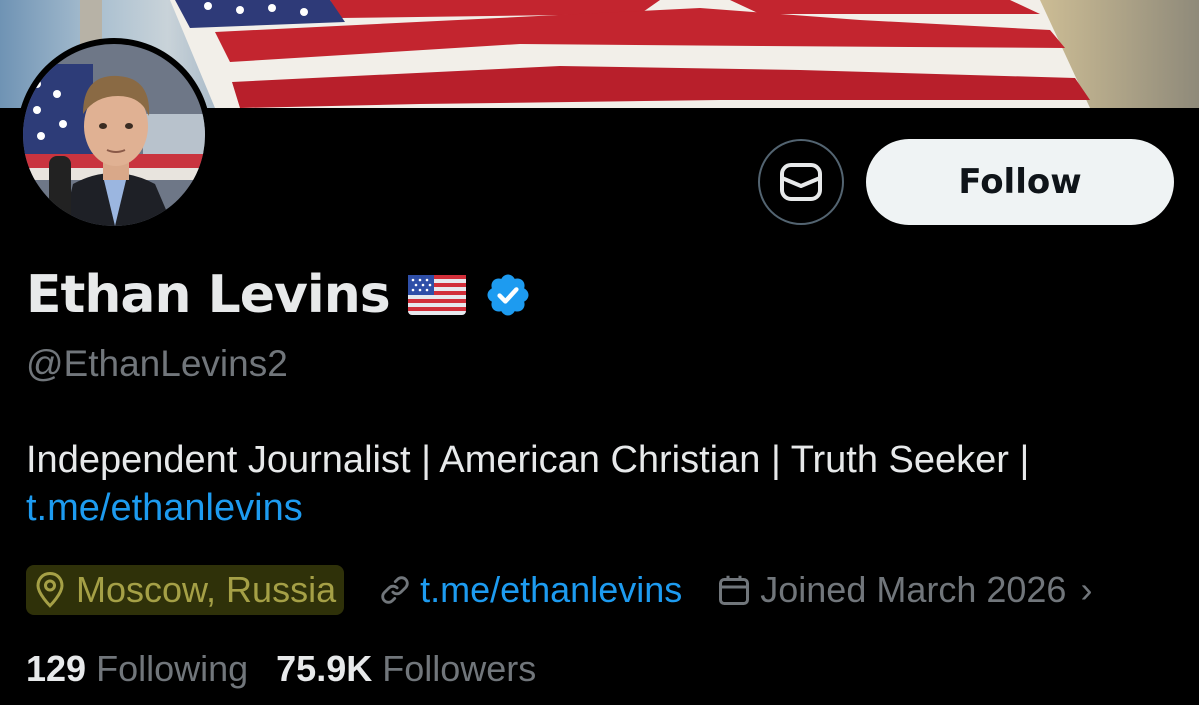  I want to click on location-text: Moscow, Russia, so click(206, 589).